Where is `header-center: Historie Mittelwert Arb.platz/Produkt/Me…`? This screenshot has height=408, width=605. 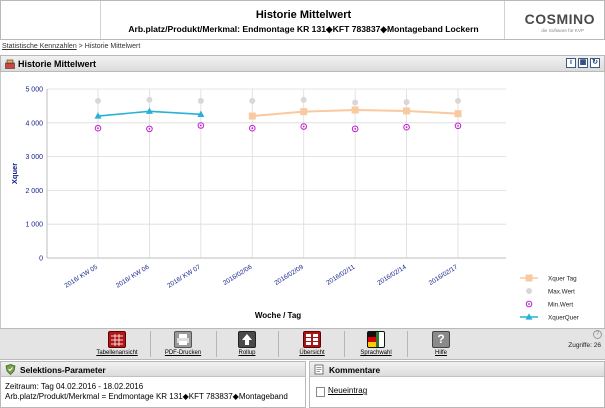
header-center: Historie Mittelwert Arb.platz/Produkt/Me… is located at coordinates (303, 20).